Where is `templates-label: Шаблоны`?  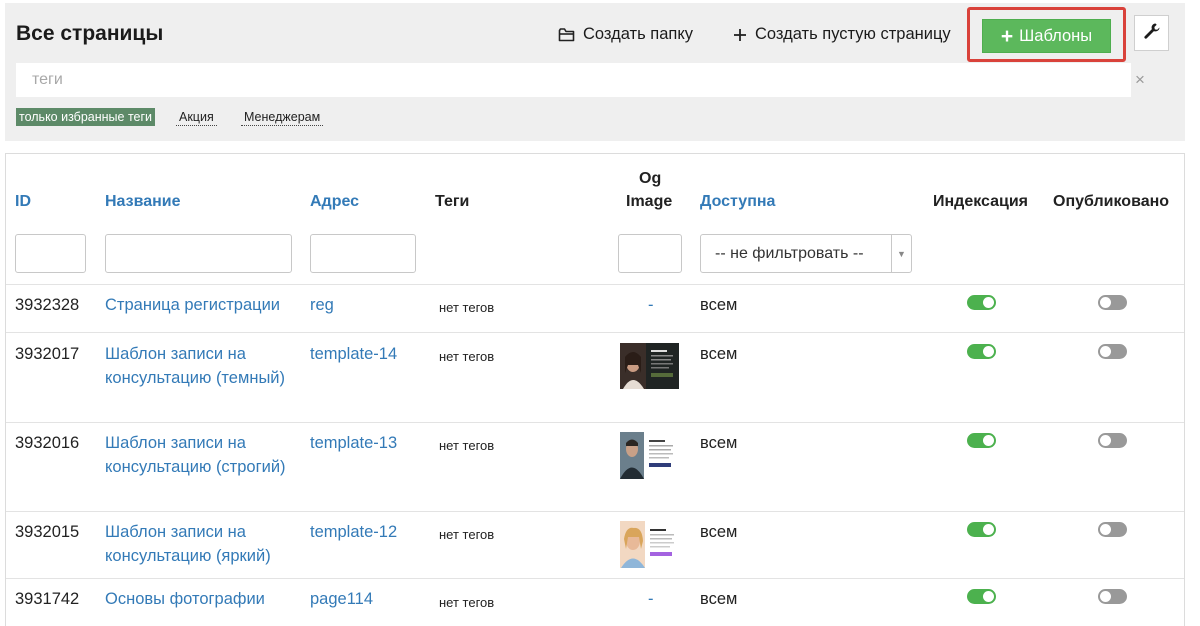 templates-label: Шаблоны is located at coordinates (1056, 35).